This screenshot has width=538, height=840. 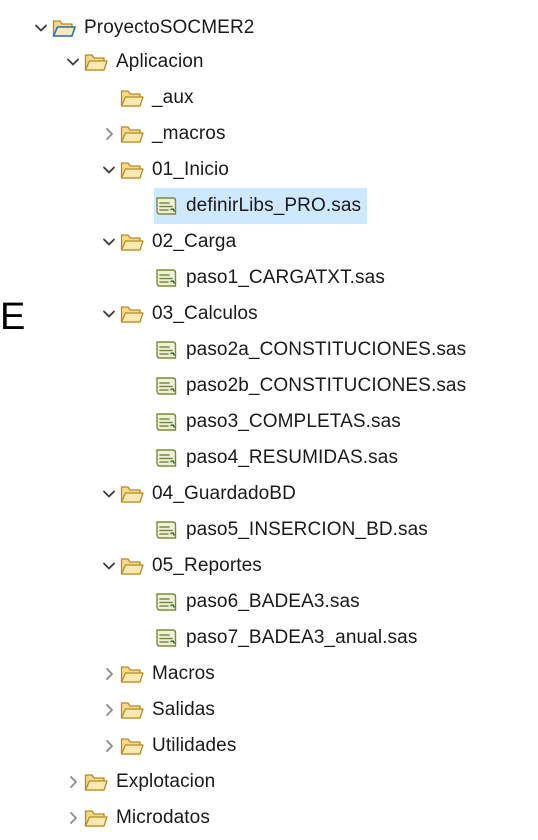 I want to click on tree-file-paso1-cargatxt-sas: paso1_CARGATXT.sas, so click(x=261, y=278).